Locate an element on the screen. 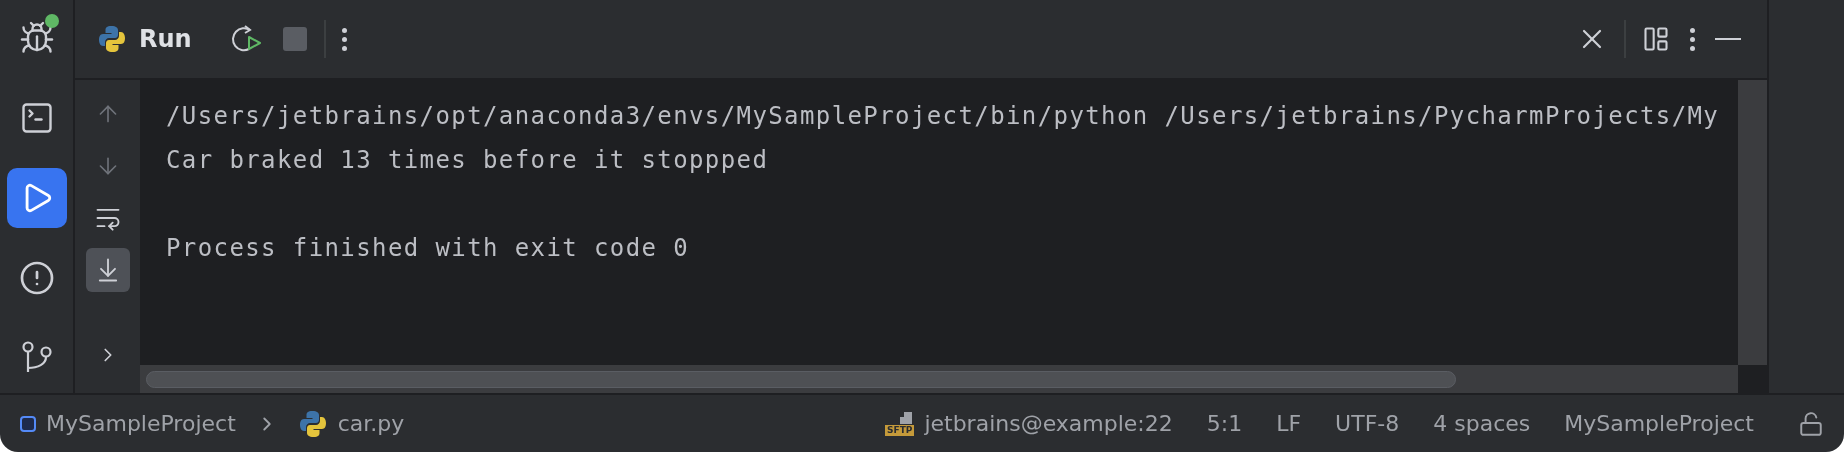 The height and width of the screenshot is (452, 1844). rerun-icon is located at coordinates (245, 39).